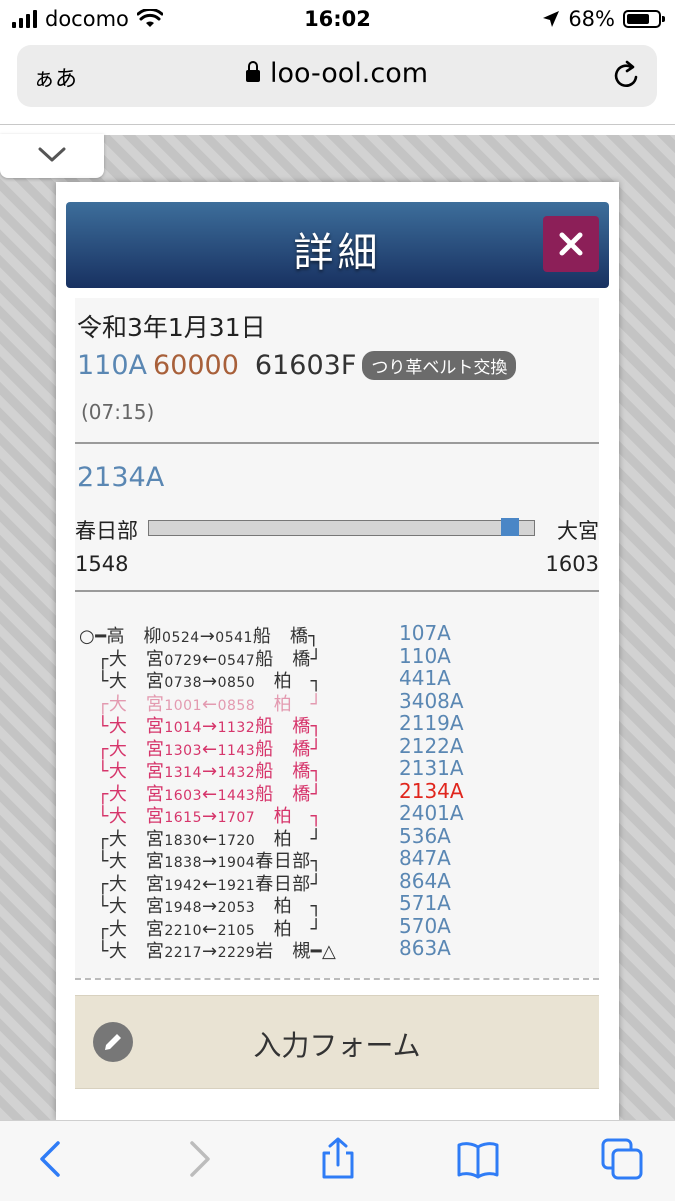 This screenshot has width=675, height=1201. I want to click on schedule-row: └大 宮1948→2053 柏 ┐ 571A, so click(339, 904).